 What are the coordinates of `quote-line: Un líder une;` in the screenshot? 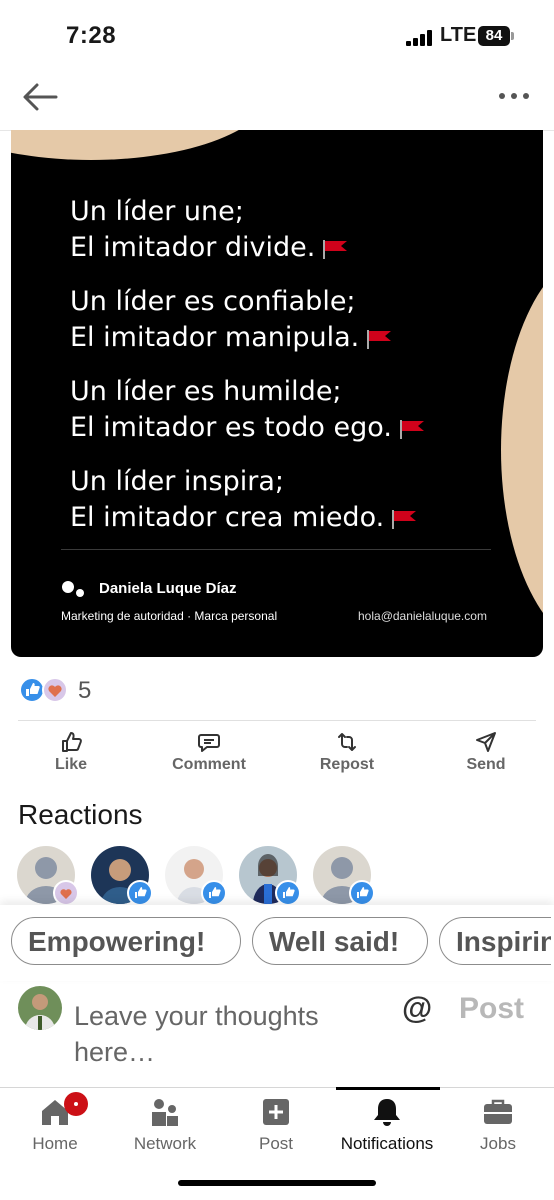 It's located at (157, 211).